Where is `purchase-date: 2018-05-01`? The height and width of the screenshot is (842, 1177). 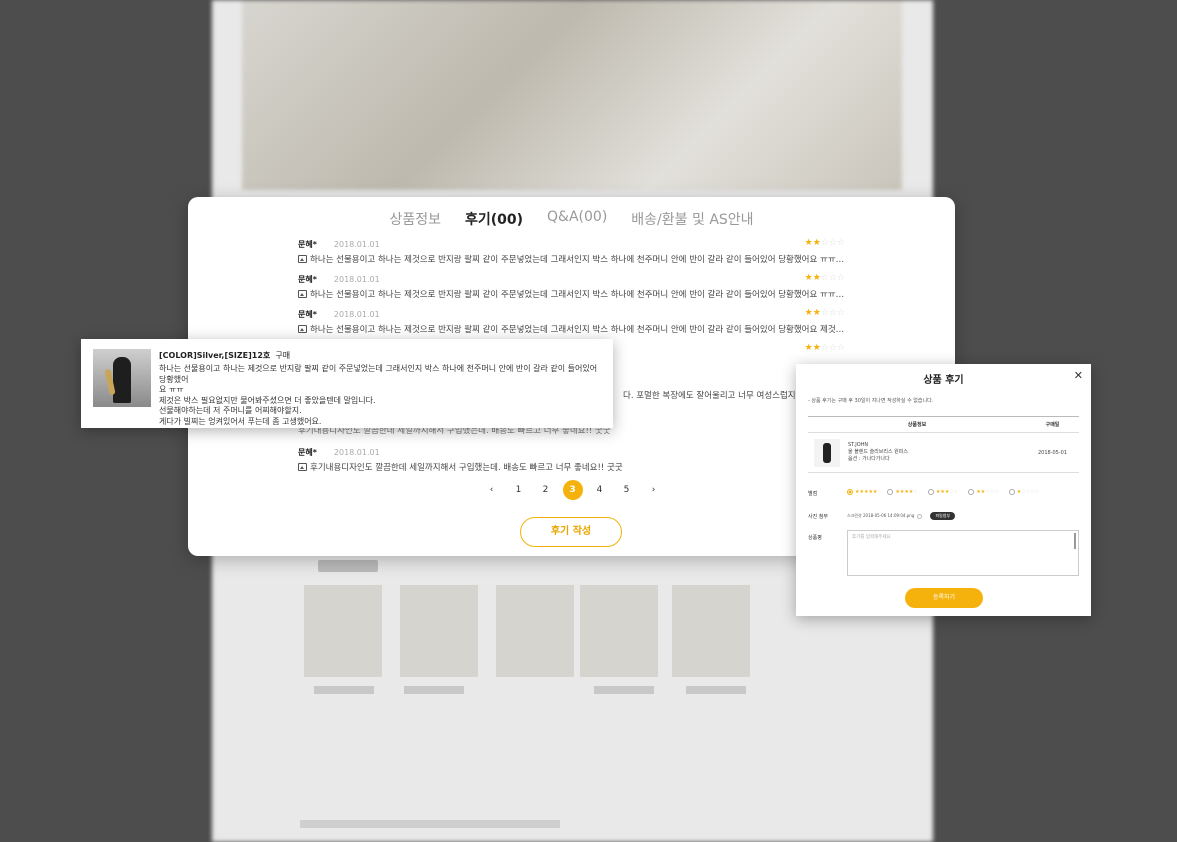 purchase-date: 2018-05-01 is located at coordinates (1052, 452).